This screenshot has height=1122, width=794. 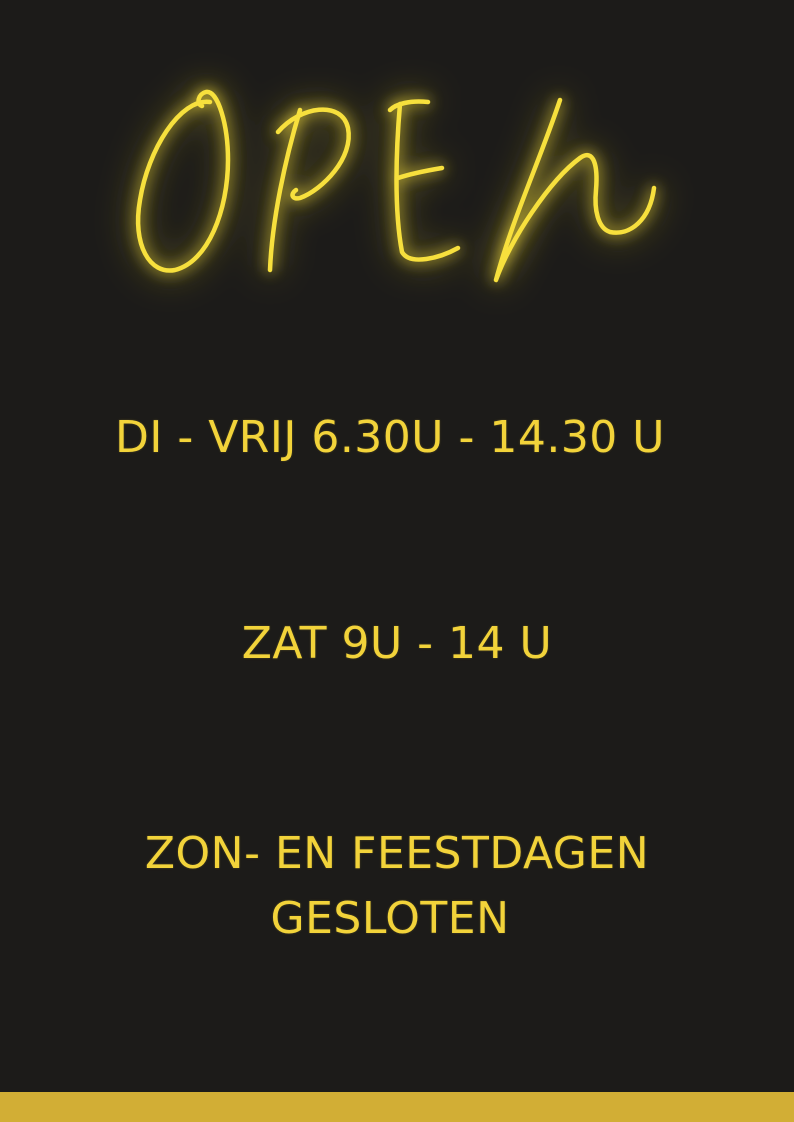 I want to click on bottom-accent-bar, so click(x=397, y=1107).